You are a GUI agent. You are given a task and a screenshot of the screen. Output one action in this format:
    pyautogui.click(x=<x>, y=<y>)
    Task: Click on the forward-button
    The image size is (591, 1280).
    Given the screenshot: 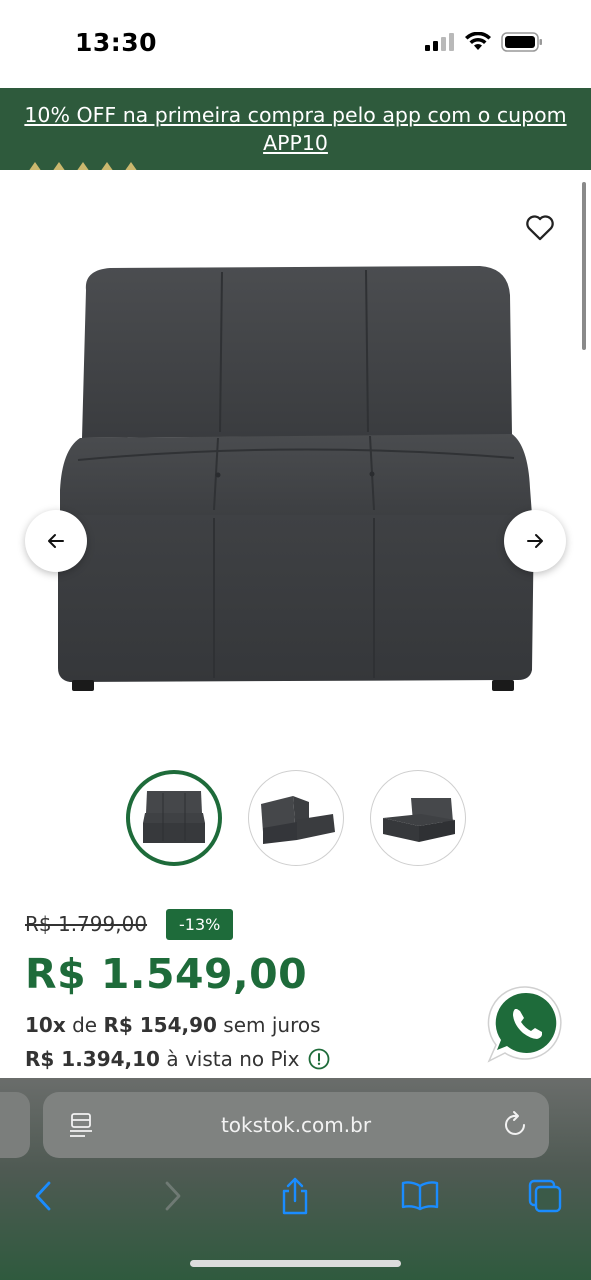 What is the action you would take?
    pyautogui.click(x=172, y=1196)
    